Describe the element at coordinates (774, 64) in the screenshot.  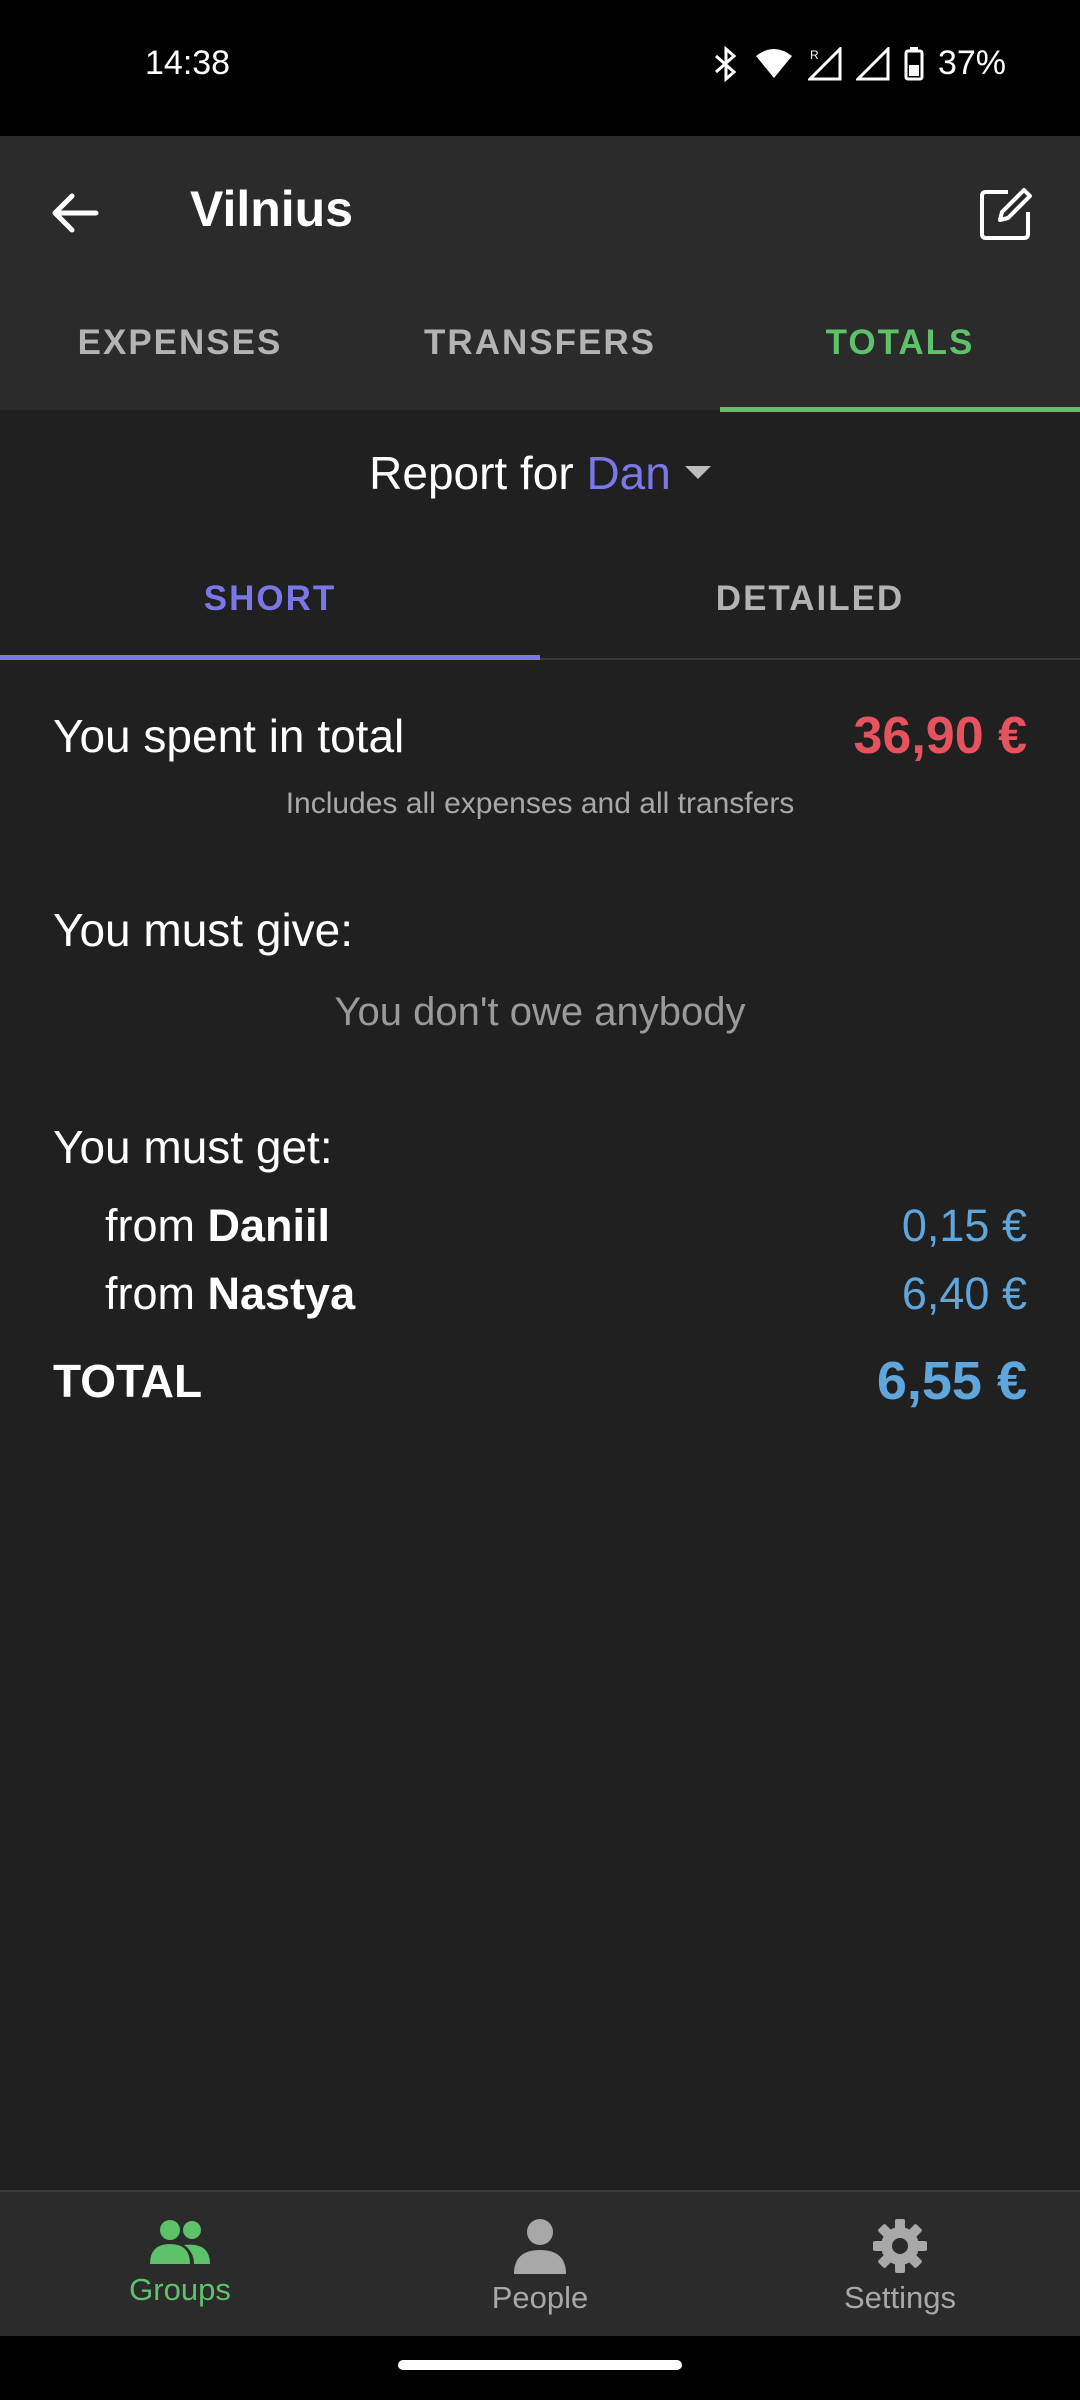
I see `wifi-icon` at that location.